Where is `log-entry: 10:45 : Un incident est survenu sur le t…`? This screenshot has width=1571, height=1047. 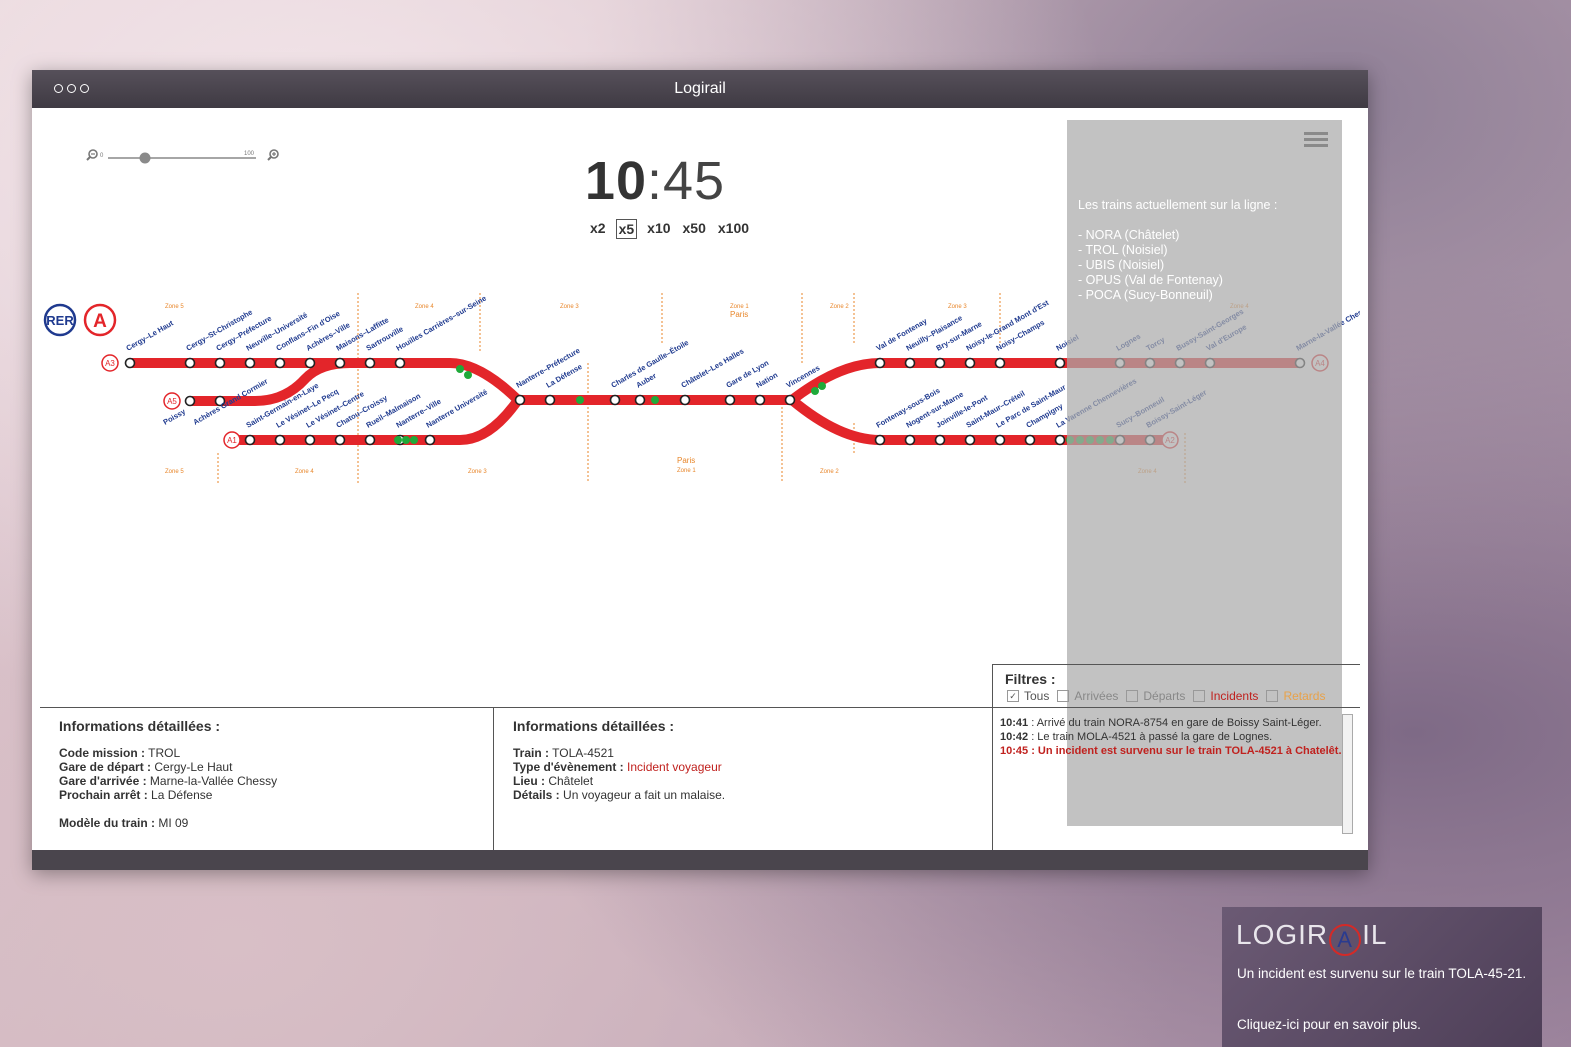 log-entry: 10:45 : Un incident est survenu sur le t… is located at coordinates (1171, 751).